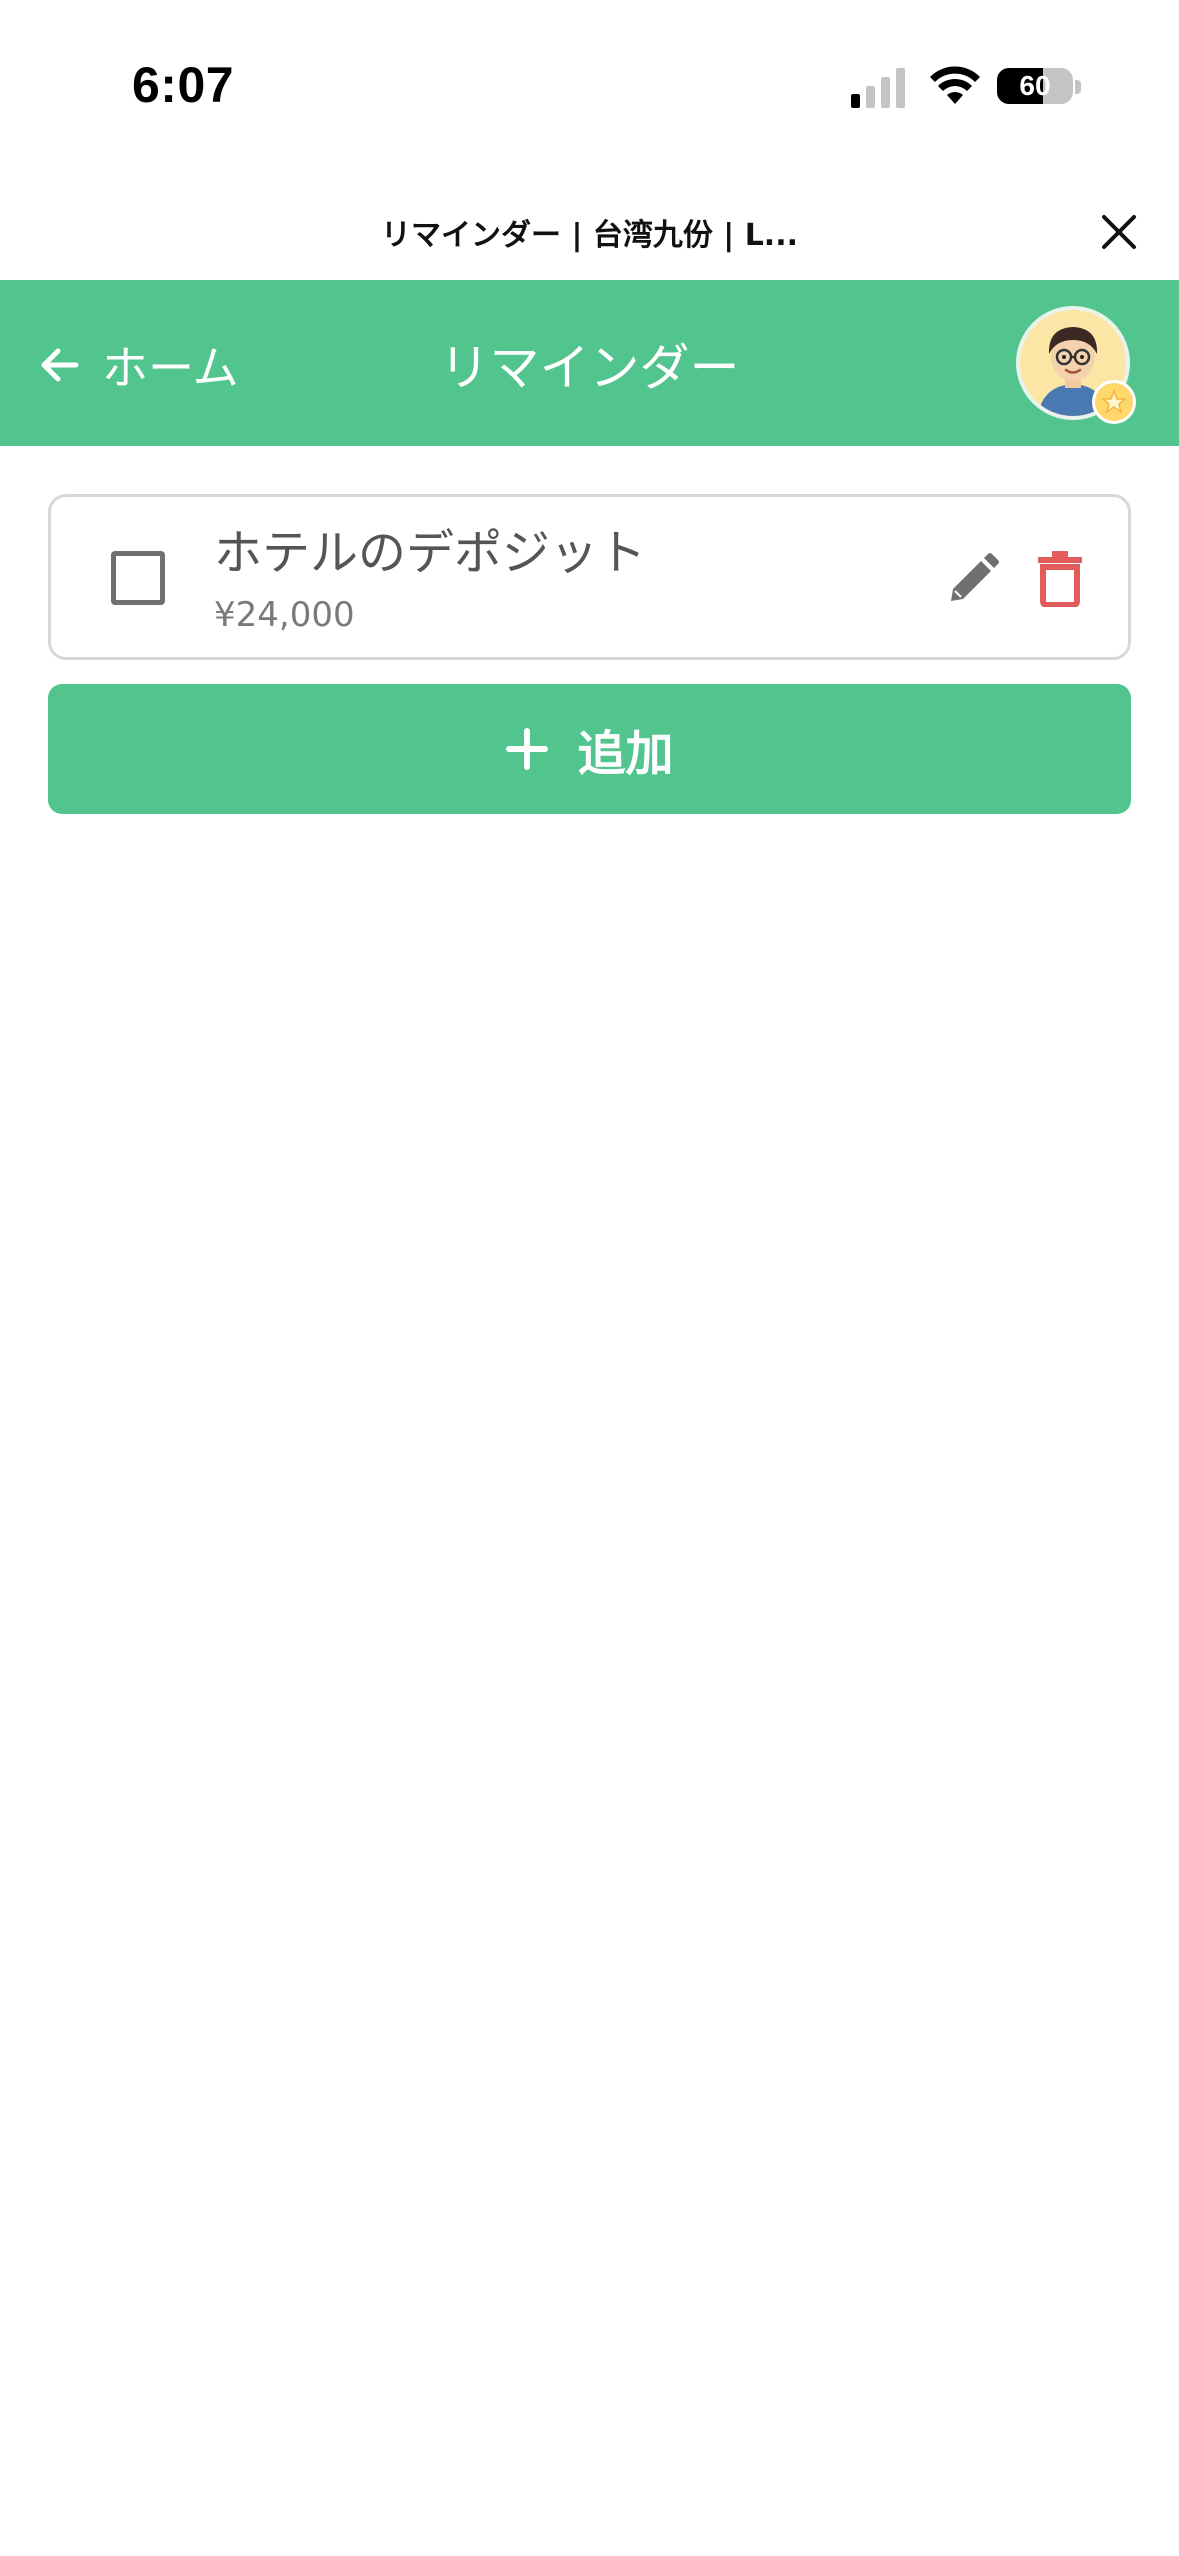 This screenshot has height=2556, width=1179. What do you see at coordinates (1060, 578) in the screenshot?
I see `trash-icon` at bounding box center [1060, 578].